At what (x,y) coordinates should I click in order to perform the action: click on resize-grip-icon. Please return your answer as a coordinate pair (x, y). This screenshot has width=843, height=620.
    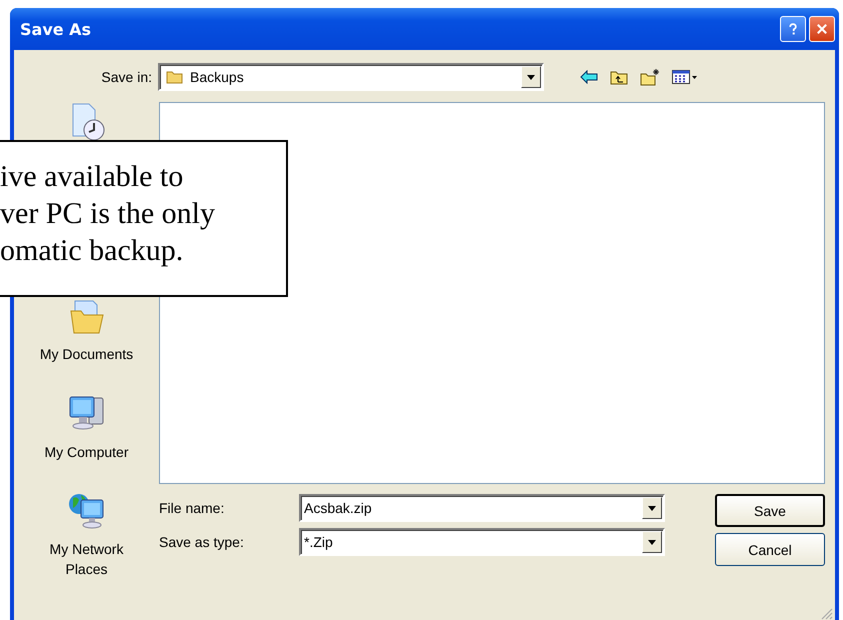
    Looking at the image, I should click on (827, 614).